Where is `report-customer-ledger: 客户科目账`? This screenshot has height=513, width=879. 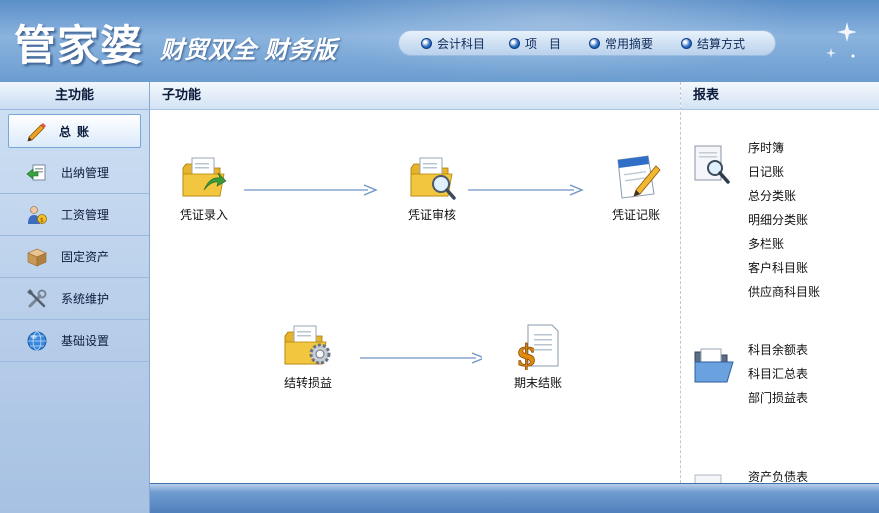
report-customer-ledger: 客户科目账 is located at coordinates (784, 268).